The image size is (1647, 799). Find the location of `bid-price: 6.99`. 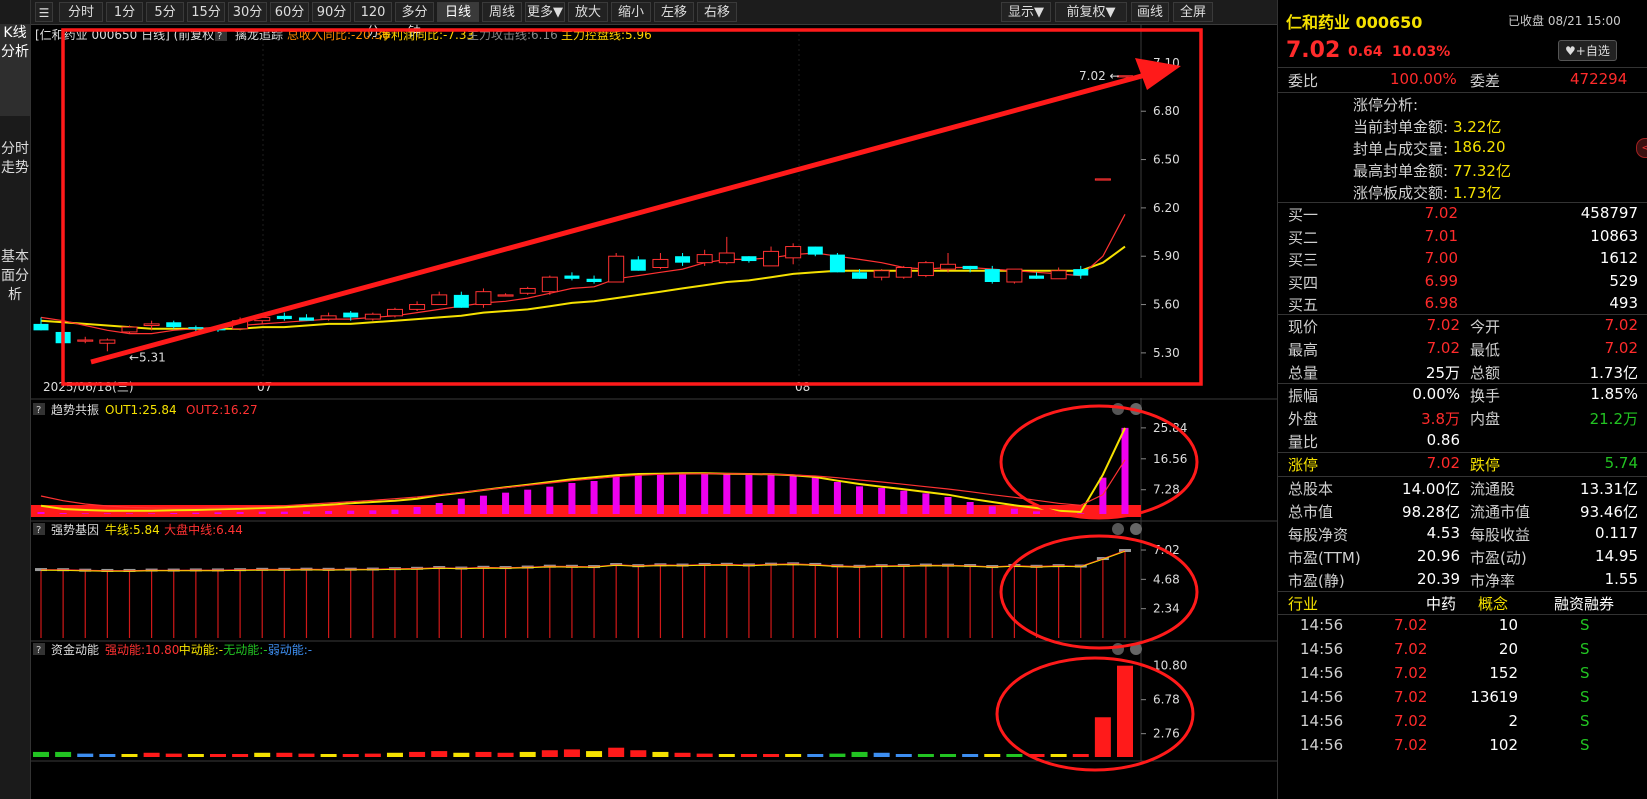

bid-price: 6.99 is located at coordinates (1428, 281).